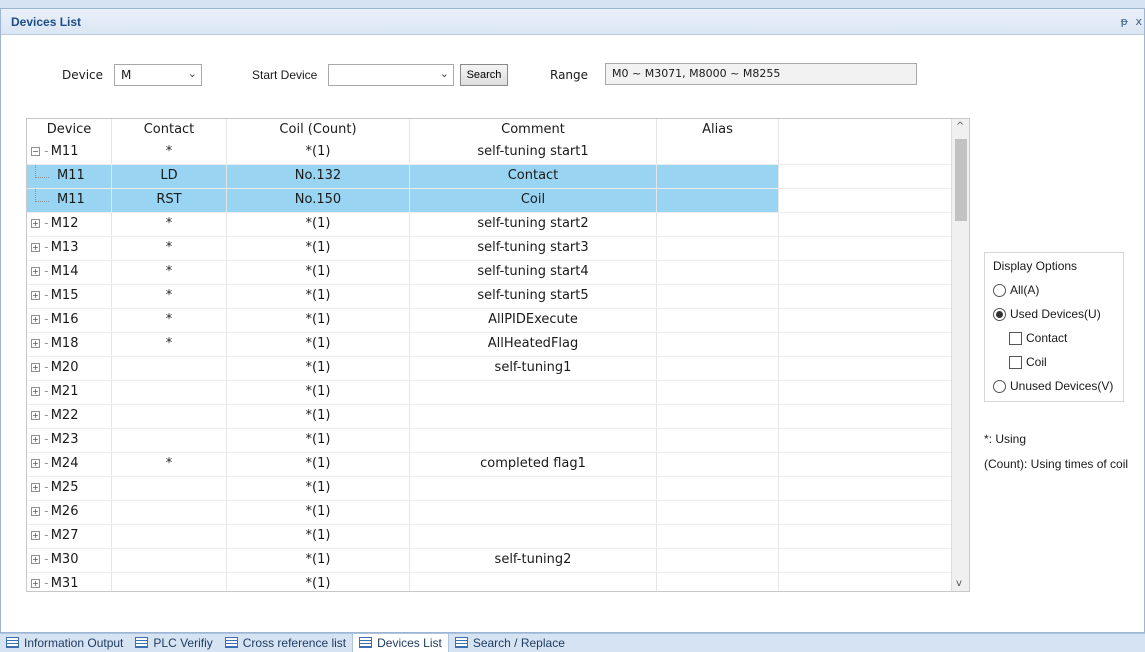 This screenshot has width=1145, height=652. Describe the element at coordinates (484, 75) in the screenshot. I see `search-button: Search` at that location.